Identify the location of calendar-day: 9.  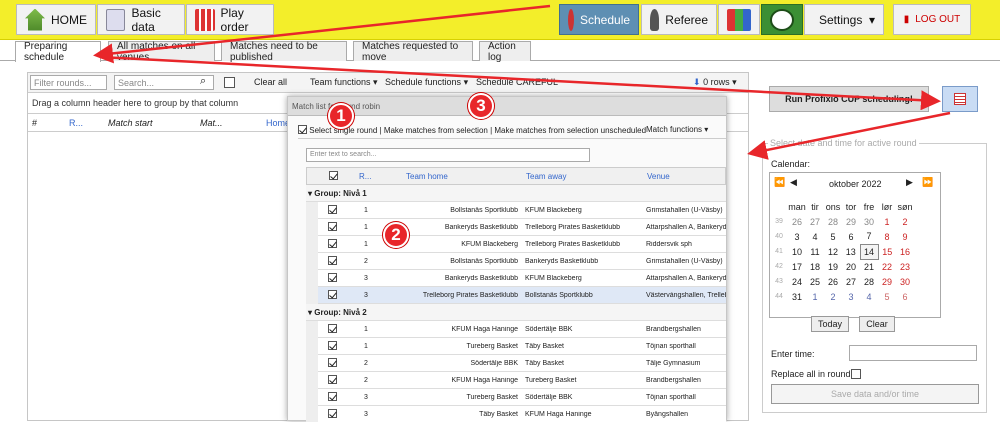
(905, 236).